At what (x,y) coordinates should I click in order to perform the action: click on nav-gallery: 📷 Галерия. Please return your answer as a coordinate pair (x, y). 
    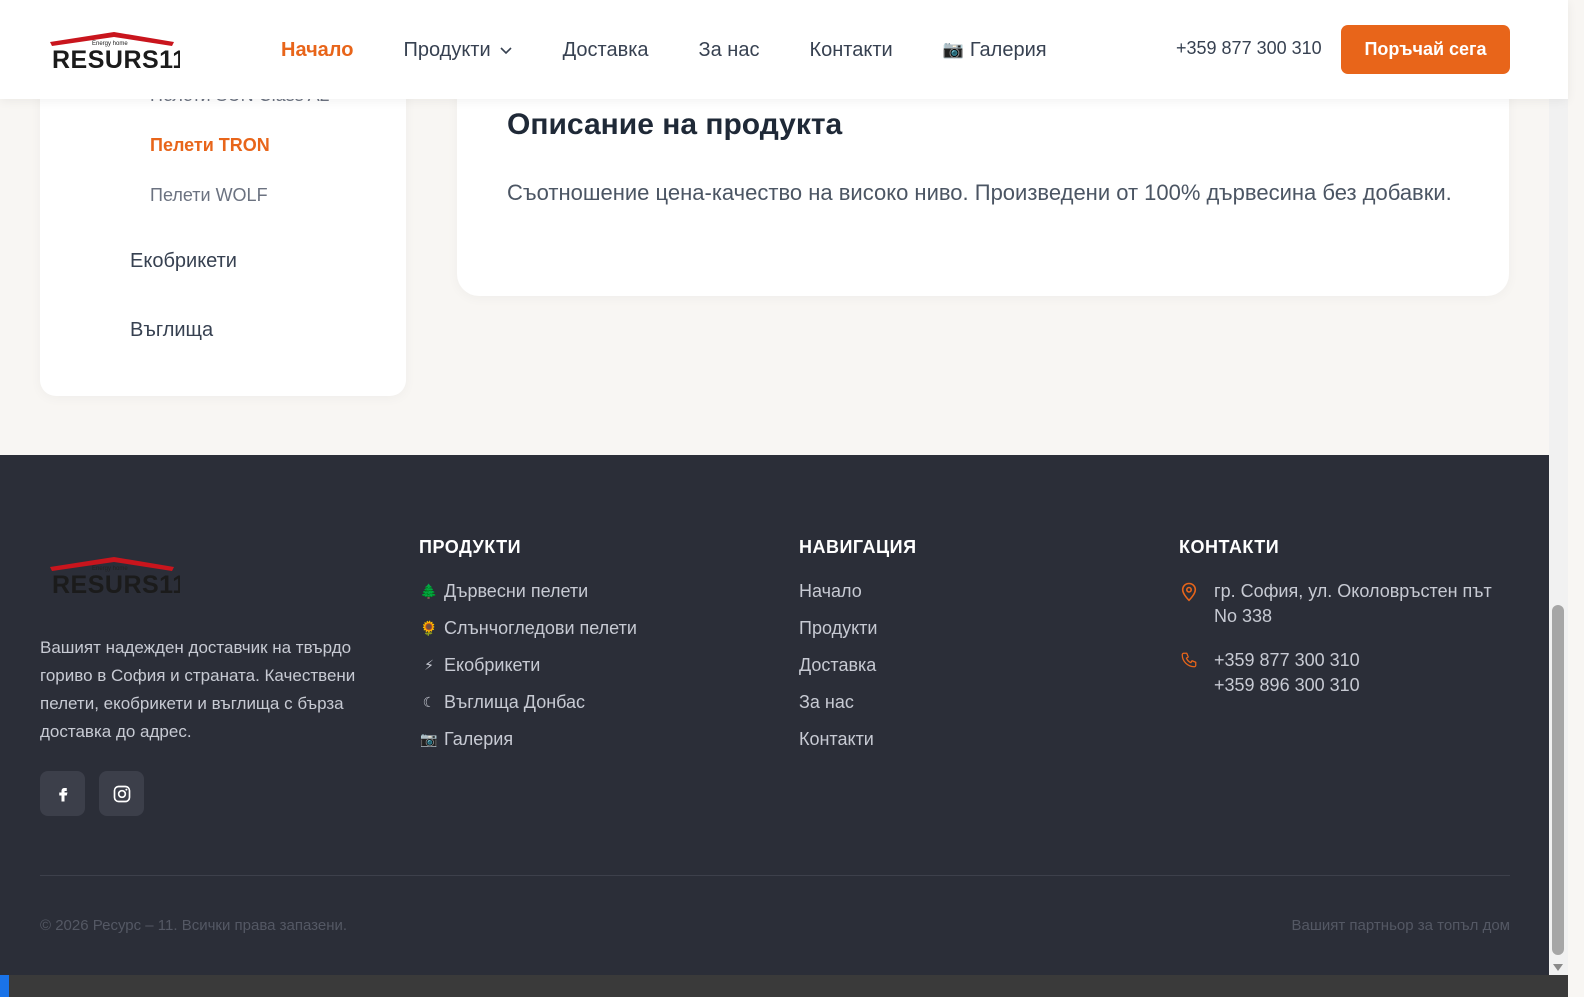
    Looking at the image, I should click on (995, 50).